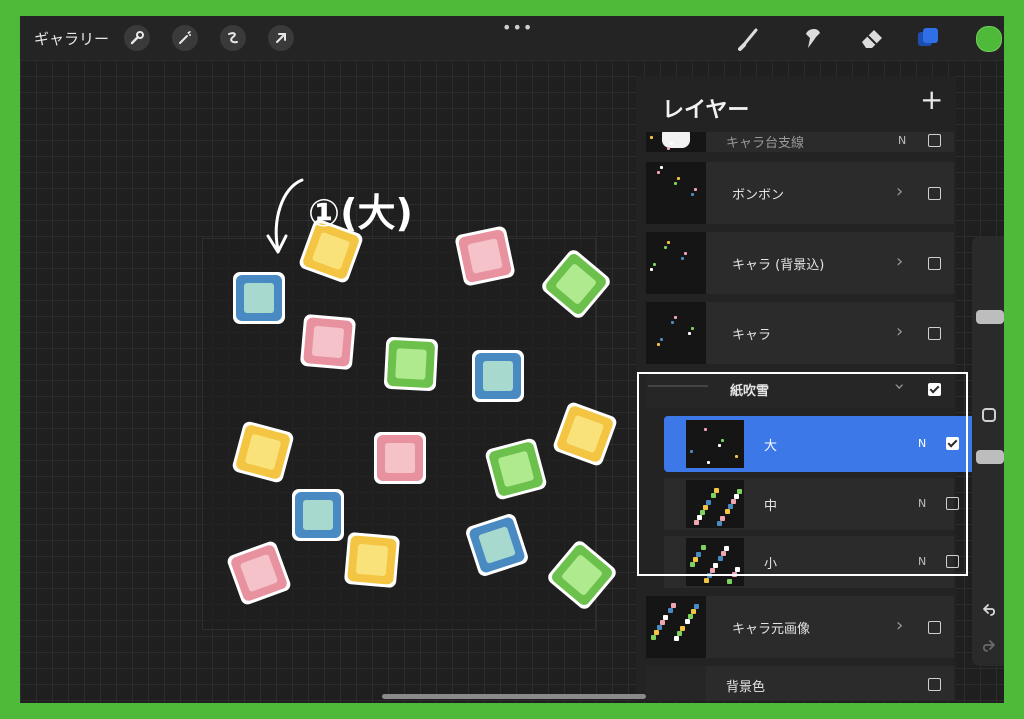 The width and height of the screenshot is (1024, 719). Describe the element at coordinates (771, 446) in the screenshot. I see `layer-name: 大` at that location.